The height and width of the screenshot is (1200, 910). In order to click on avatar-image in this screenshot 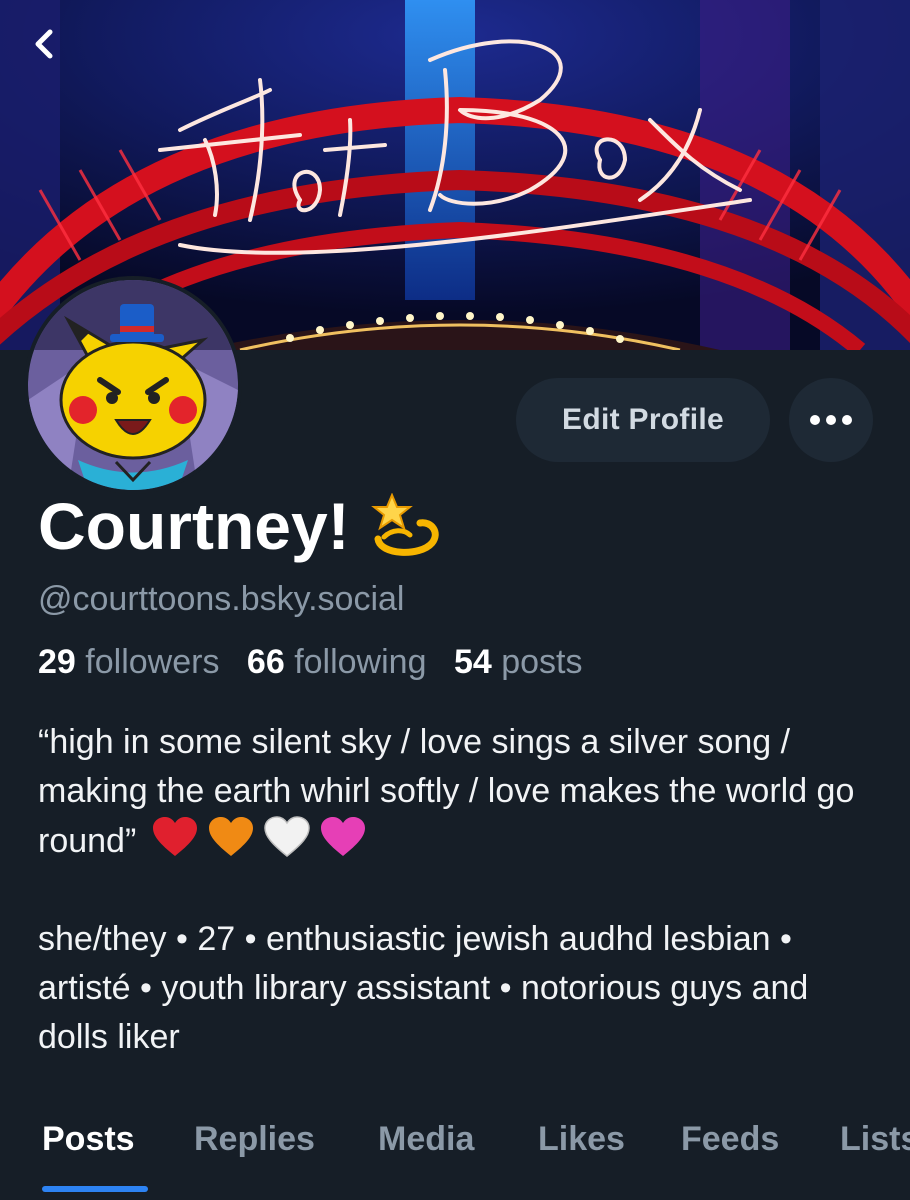, I will do `click(133, 385)`.